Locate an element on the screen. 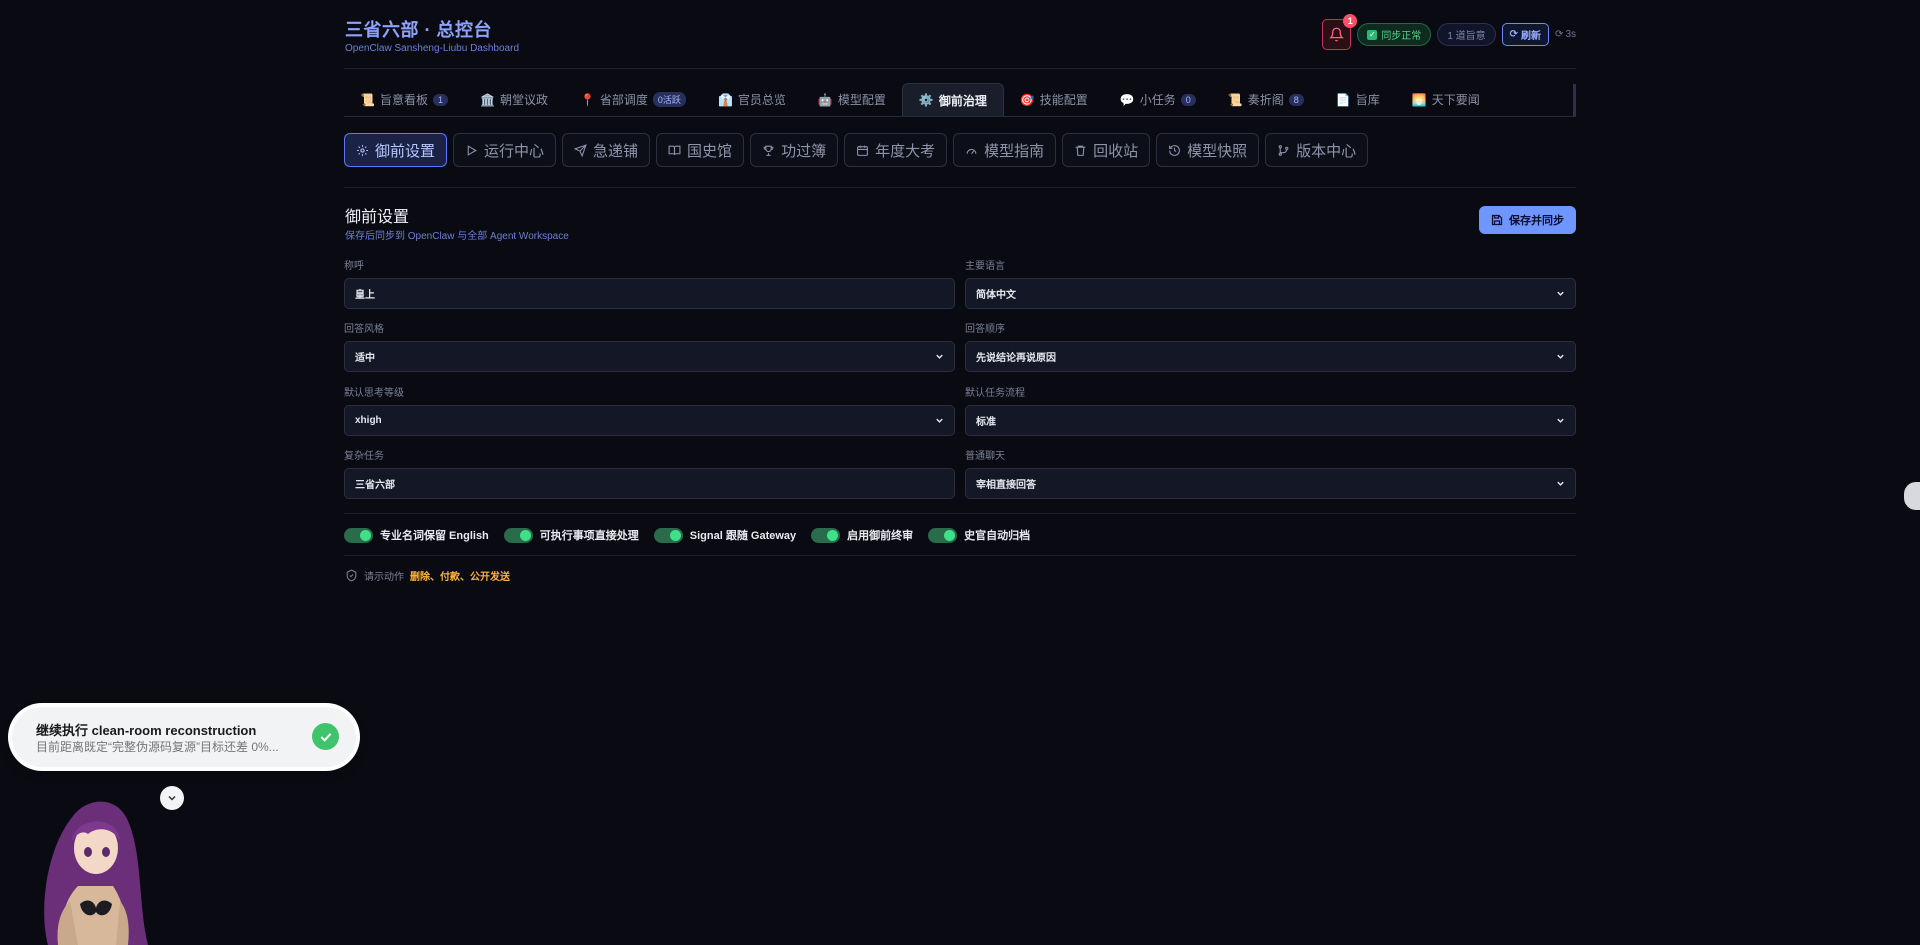 This screenshot has height=945, width=1920. tab-decree-board: 📜 旨意看板 1 is located at coordinates (404, 99).